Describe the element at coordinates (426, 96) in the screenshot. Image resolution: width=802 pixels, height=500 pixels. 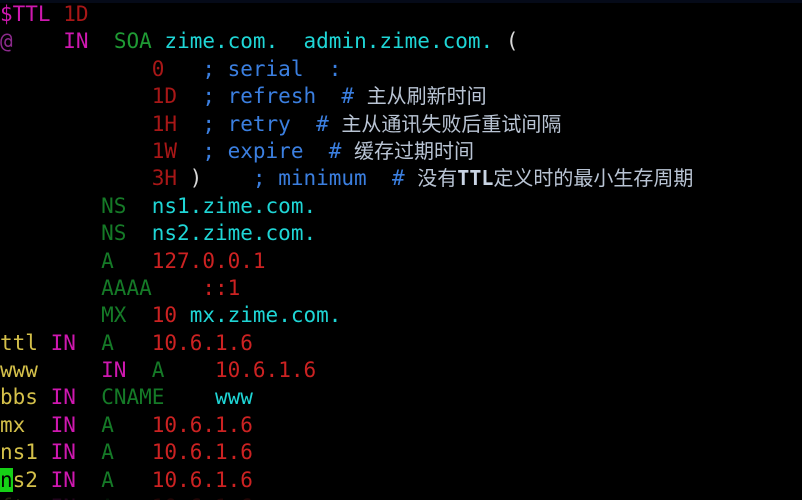
I see `terminal-token: 主从刷新时间` at that location.